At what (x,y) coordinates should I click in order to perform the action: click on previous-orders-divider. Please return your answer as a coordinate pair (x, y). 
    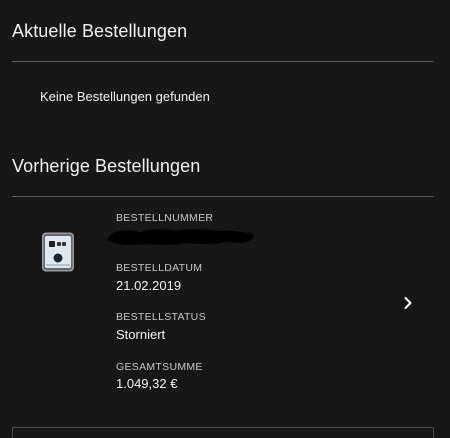
    Looking at the image, I should click on (223, 196).